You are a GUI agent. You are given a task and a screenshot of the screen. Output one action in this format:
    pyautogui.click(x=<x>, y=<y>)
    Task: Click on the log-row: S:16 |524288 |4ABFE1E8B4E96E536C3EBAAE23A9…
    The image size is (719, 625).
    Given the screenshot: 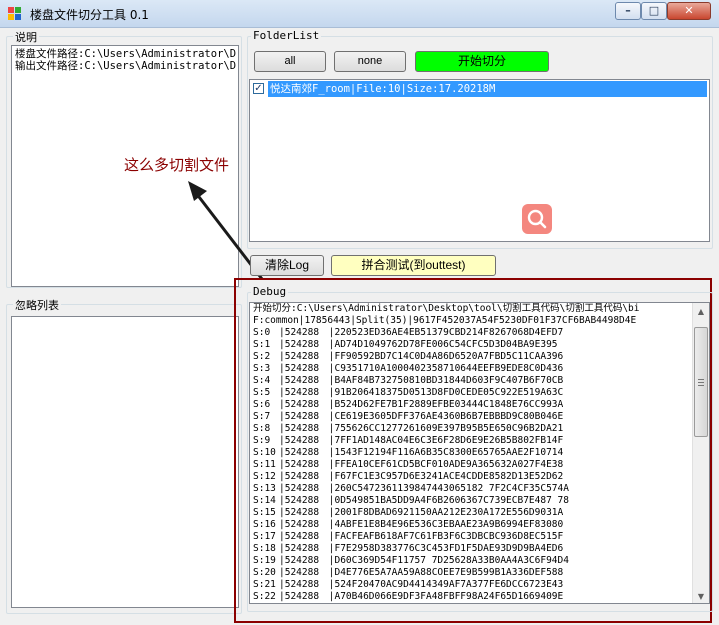 What is the action you would take?
    pyautogui.click(x=408, y=524)
    